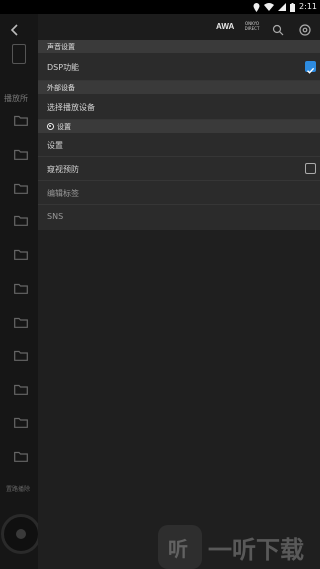  I want to click on checkmark-icon, so click(311, 70).